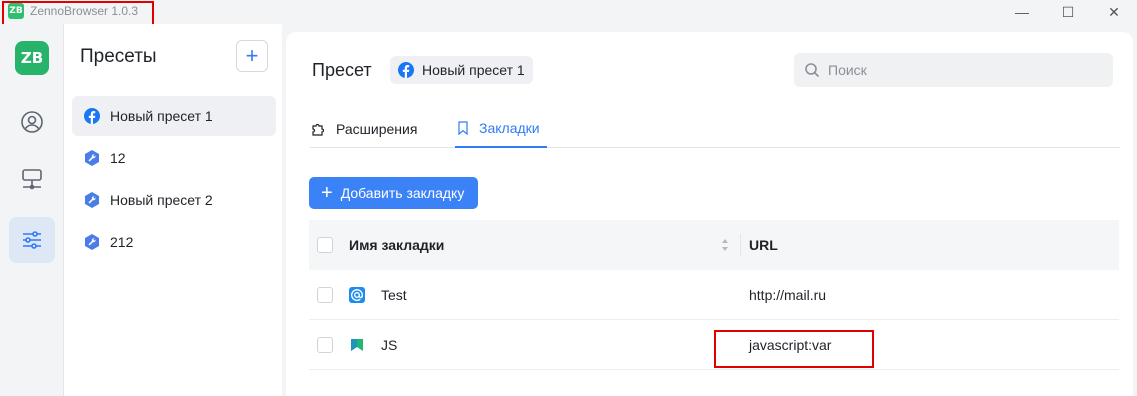 Image resolution: width=1137 pixels, height=396 pixels. I want to click on preset-chip: Новый пресет 1, so click(461, 70).